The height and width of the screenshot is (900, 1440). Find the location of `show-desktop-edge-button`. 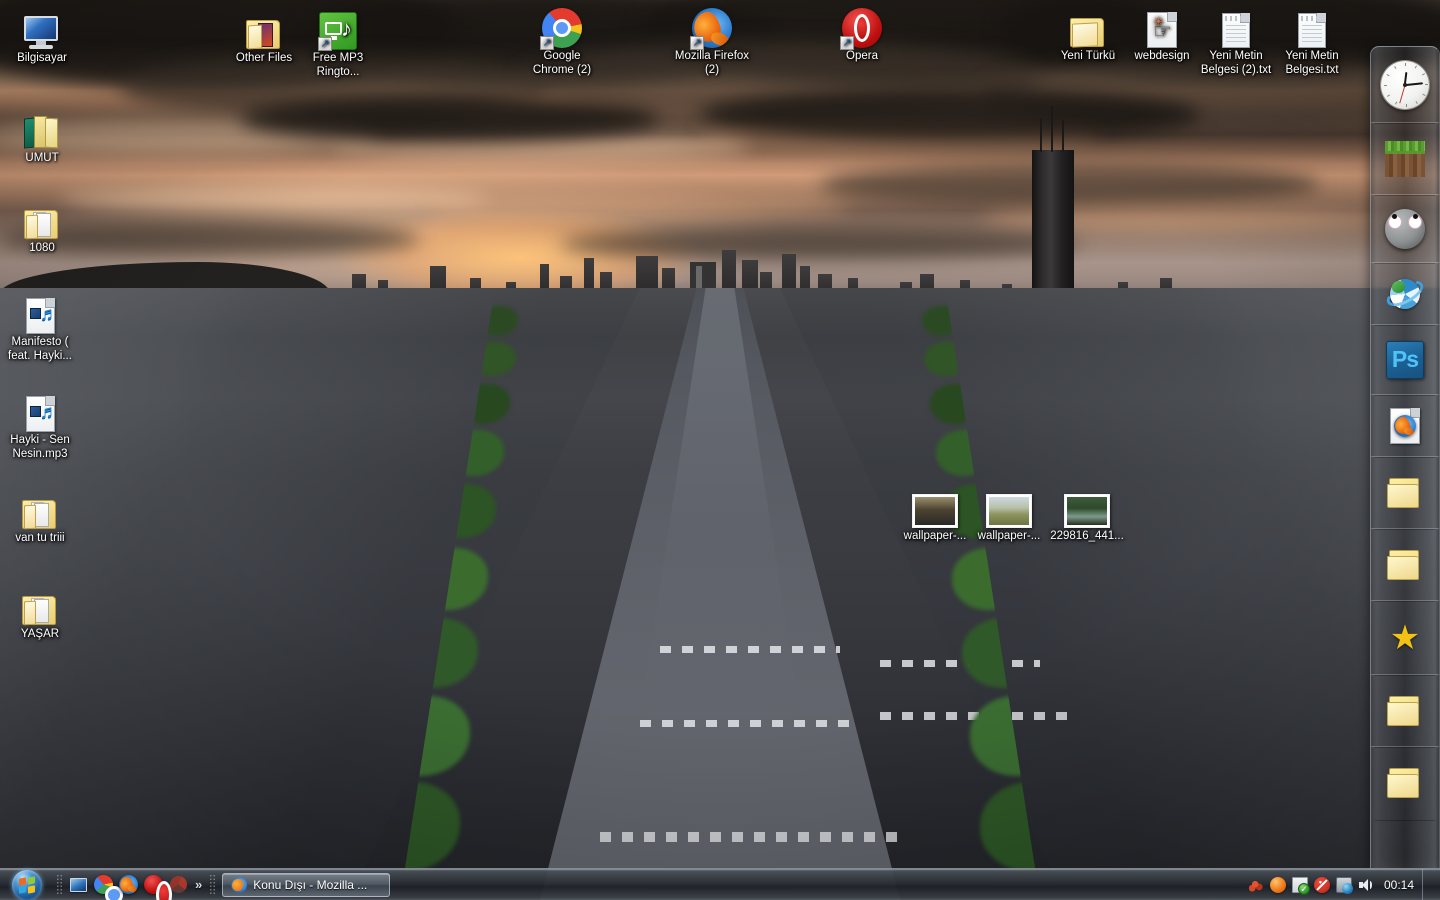

show-desktop-edge-button is located at coordinates (1427, 884).